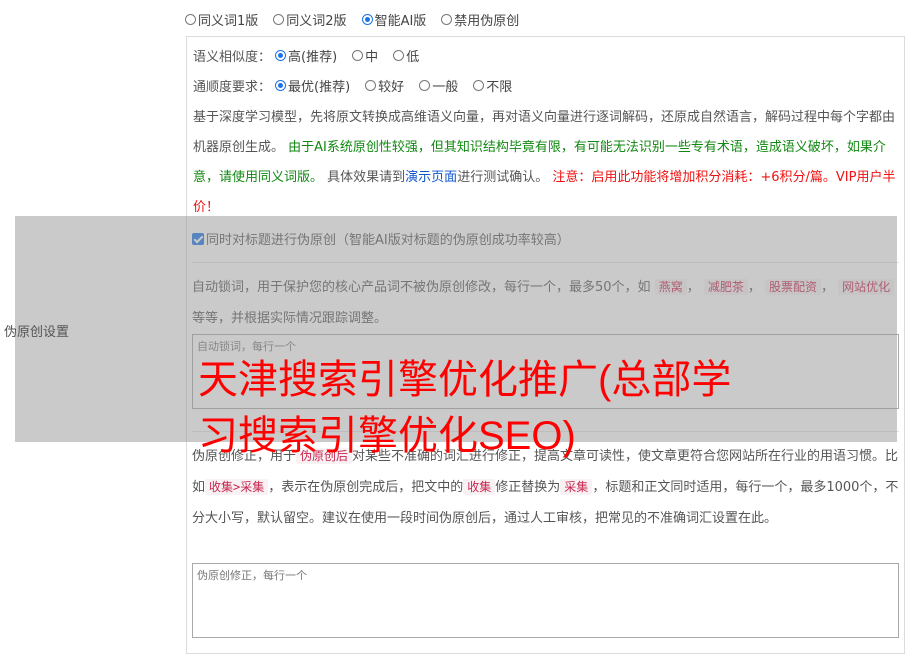  What do you see at coordinates (316, 21) in the screenshot?
I see `mode-label: 同义词2版` at bounding box center [316, 21].